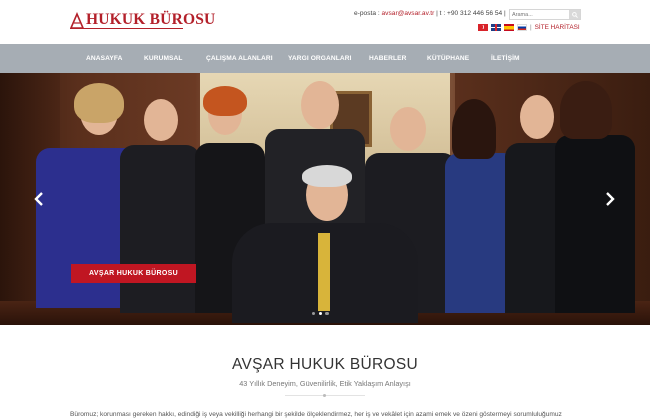 The height and width of the screenshot is (418, 650). Describe the element at coordinates (151, 19) in the screenshot. I see `logo-text: HUKUK BÜROSU` at that location.